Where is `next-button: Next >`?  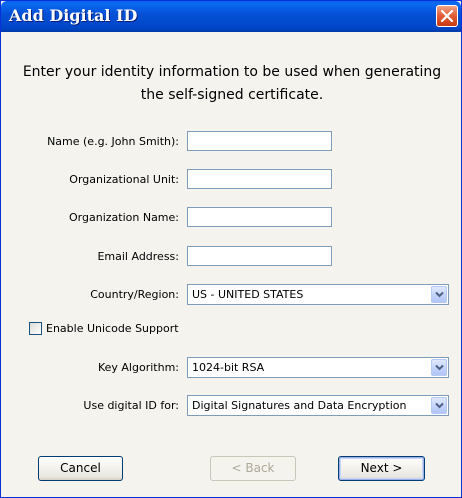 next-button: Next > is located at coordinates (381, 468).